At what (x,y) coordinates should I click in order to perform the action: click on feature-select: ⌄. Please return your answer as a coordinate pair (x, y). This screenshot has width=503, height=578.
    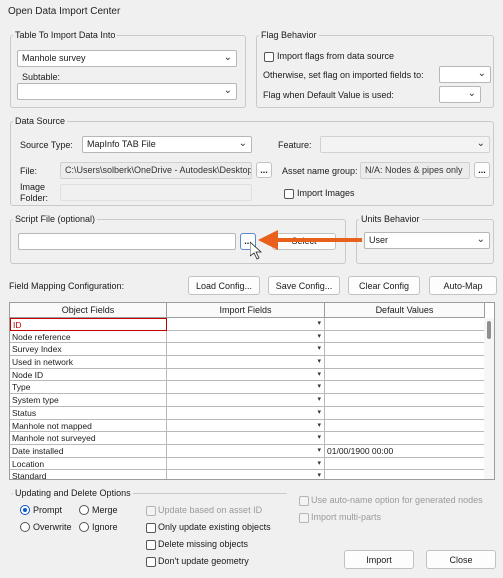
    Looking at the image, I should click on (405, 144).